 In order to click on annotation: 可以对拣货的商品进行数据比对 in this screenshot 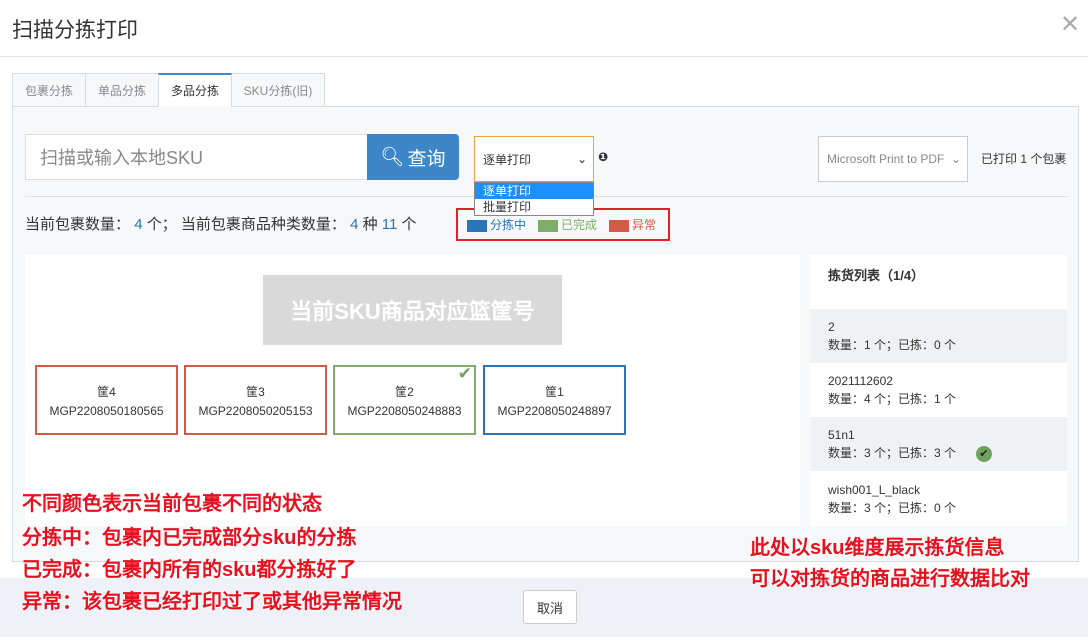, I will do `click(890, 579)`.